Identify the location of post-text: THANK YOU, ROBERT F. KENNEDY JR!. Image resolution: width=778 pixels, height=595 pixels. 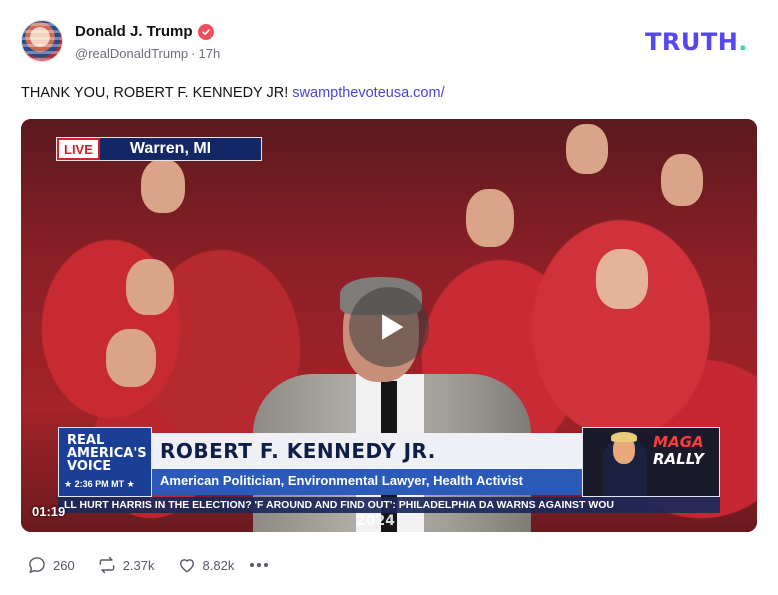
(155, 93).